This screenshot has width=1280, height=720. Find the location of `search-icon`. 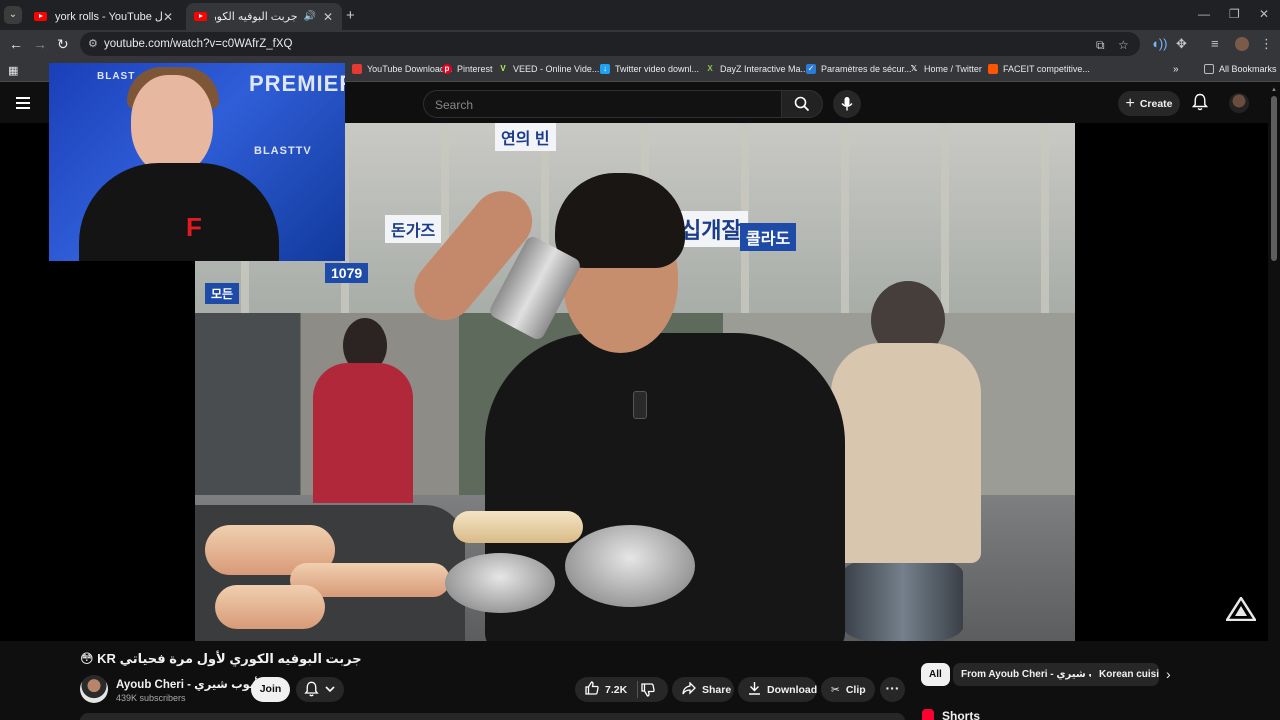

search-icon is located at coordinates (802, 104).